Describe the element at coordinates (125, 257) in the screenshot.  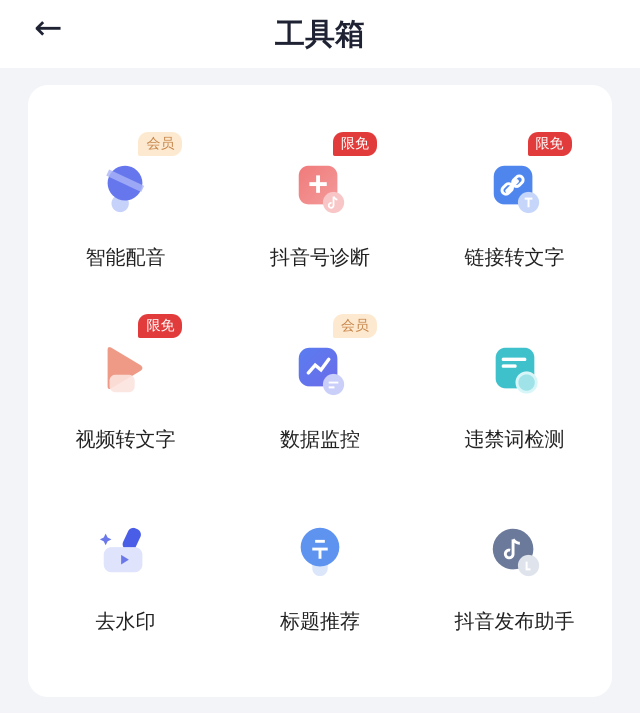
I see `tool-label: 智能配音` at that location.